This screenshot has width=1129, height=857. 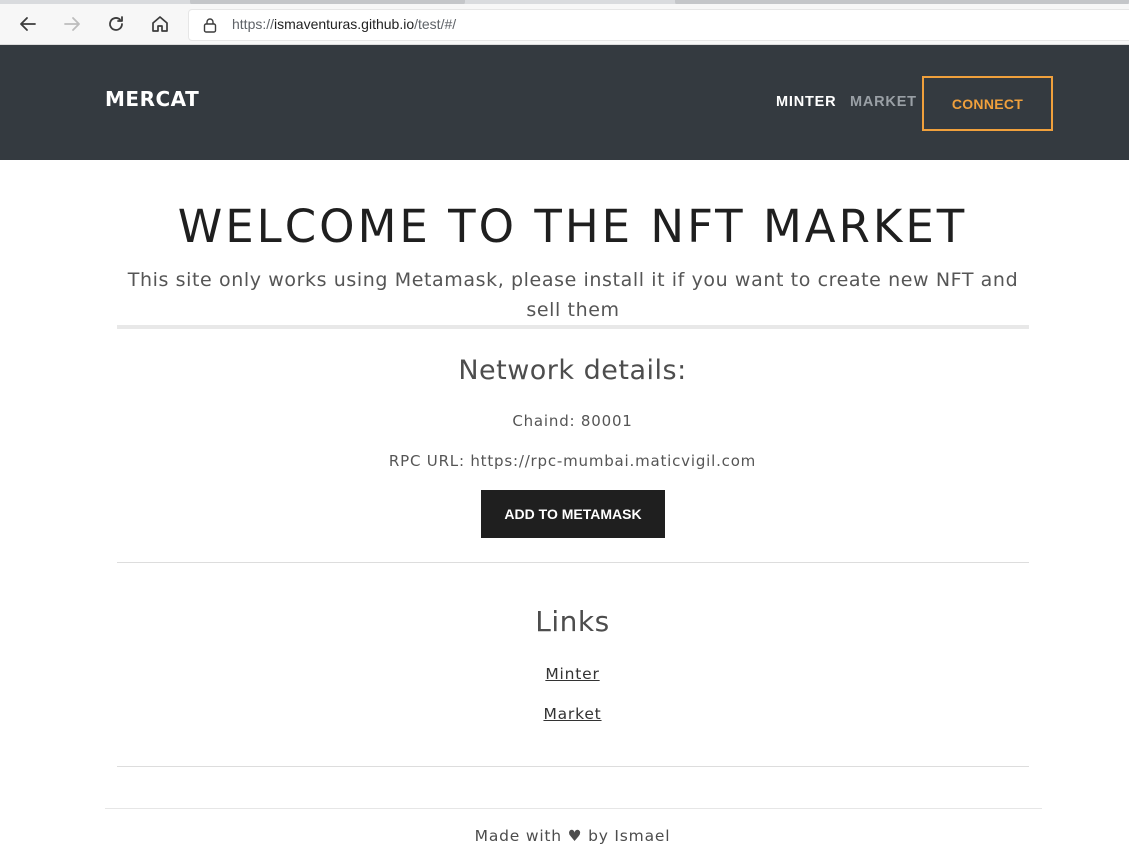 What do you see at coordinates (573, 514) in the screenshot?
I see `add-to-metamask-button: ADD TO METAMASK` at bounding box center [573, 514].